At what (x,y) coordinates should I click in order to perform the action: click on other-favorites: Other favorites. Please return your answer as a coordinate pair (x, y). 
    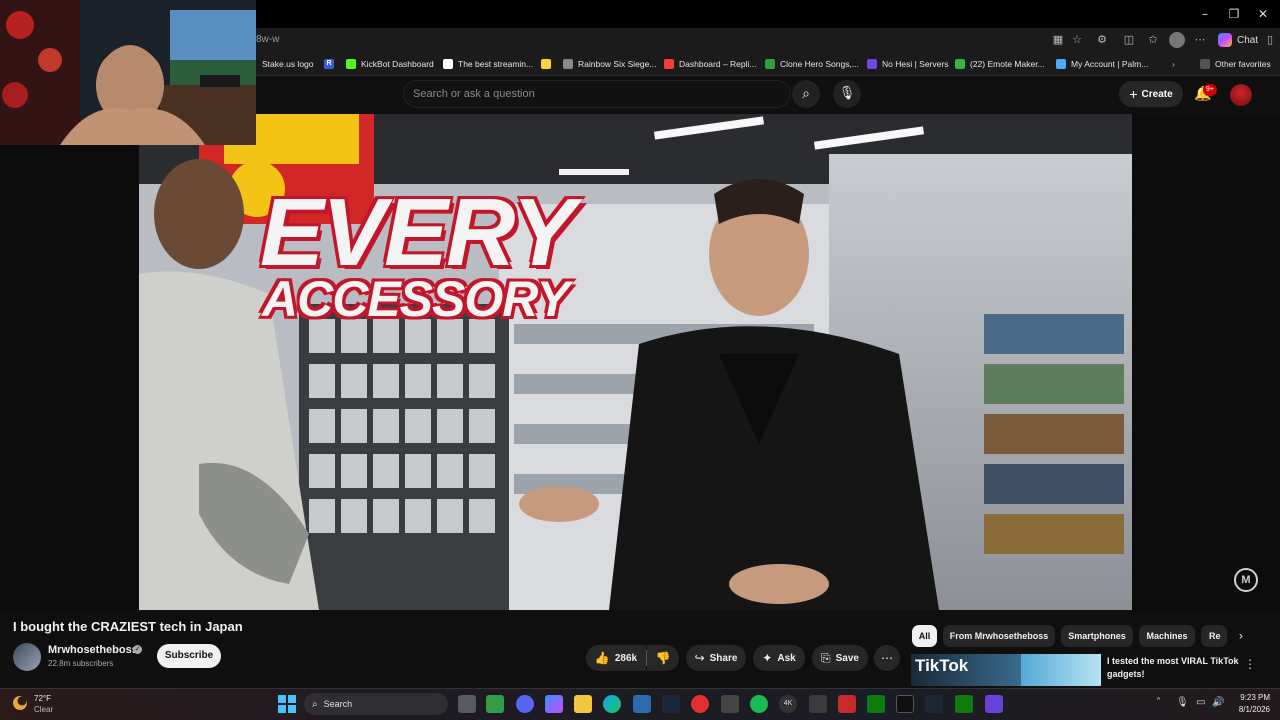
    Looking at the image, I should click on (1235, 64).